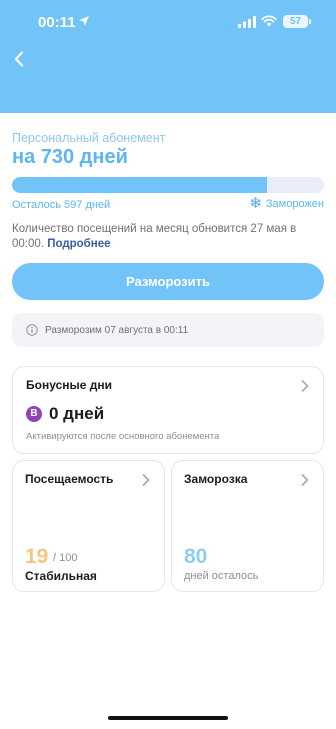 Image resolution: width=336 pixels, height=729 pixels. What do you see at coordinates (77, 413) in the screenshot?
I see `bonus-days-value: 0 дней` at bounding box center [77, 413].